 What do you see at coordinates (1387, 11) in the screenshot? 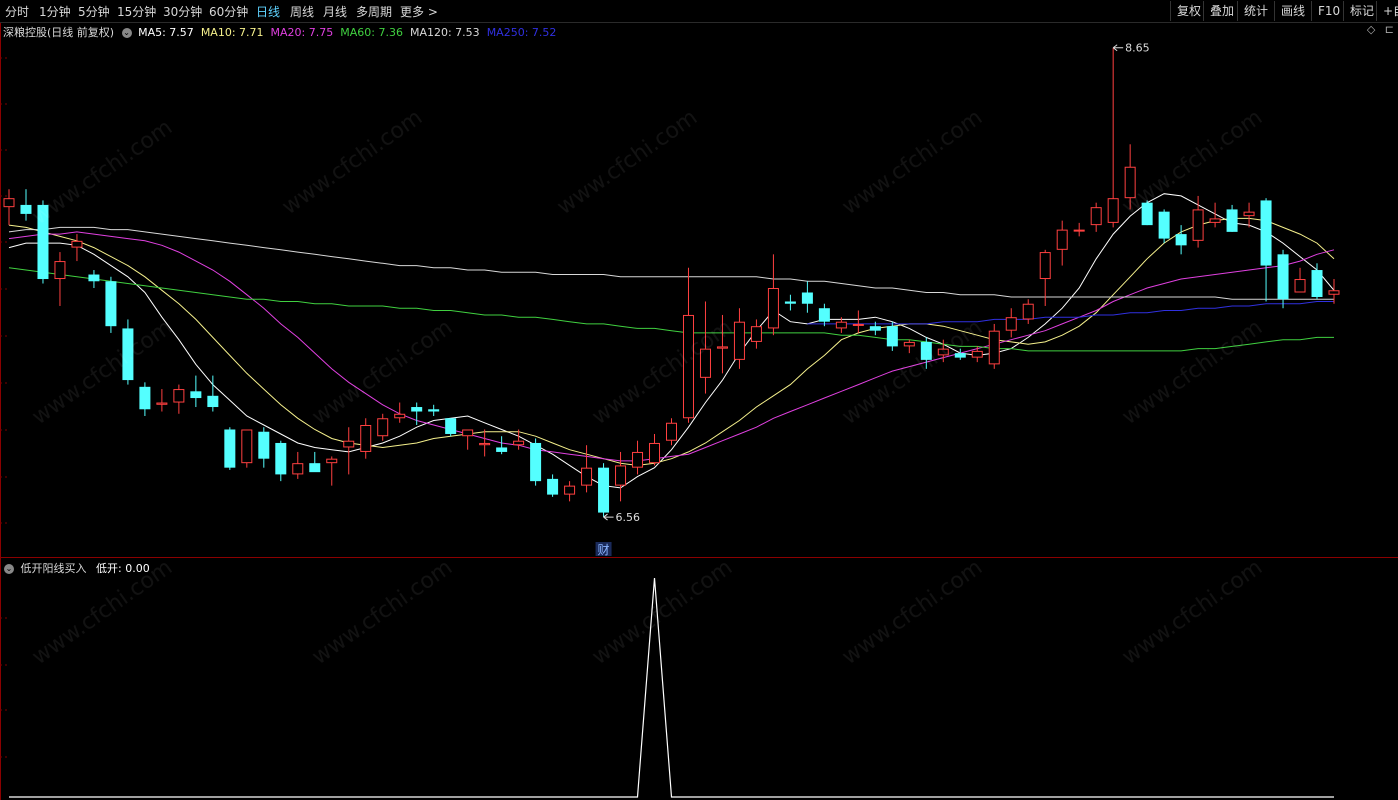
I see `toolbar-button-6: +自` at bounding box center [1387, 11].